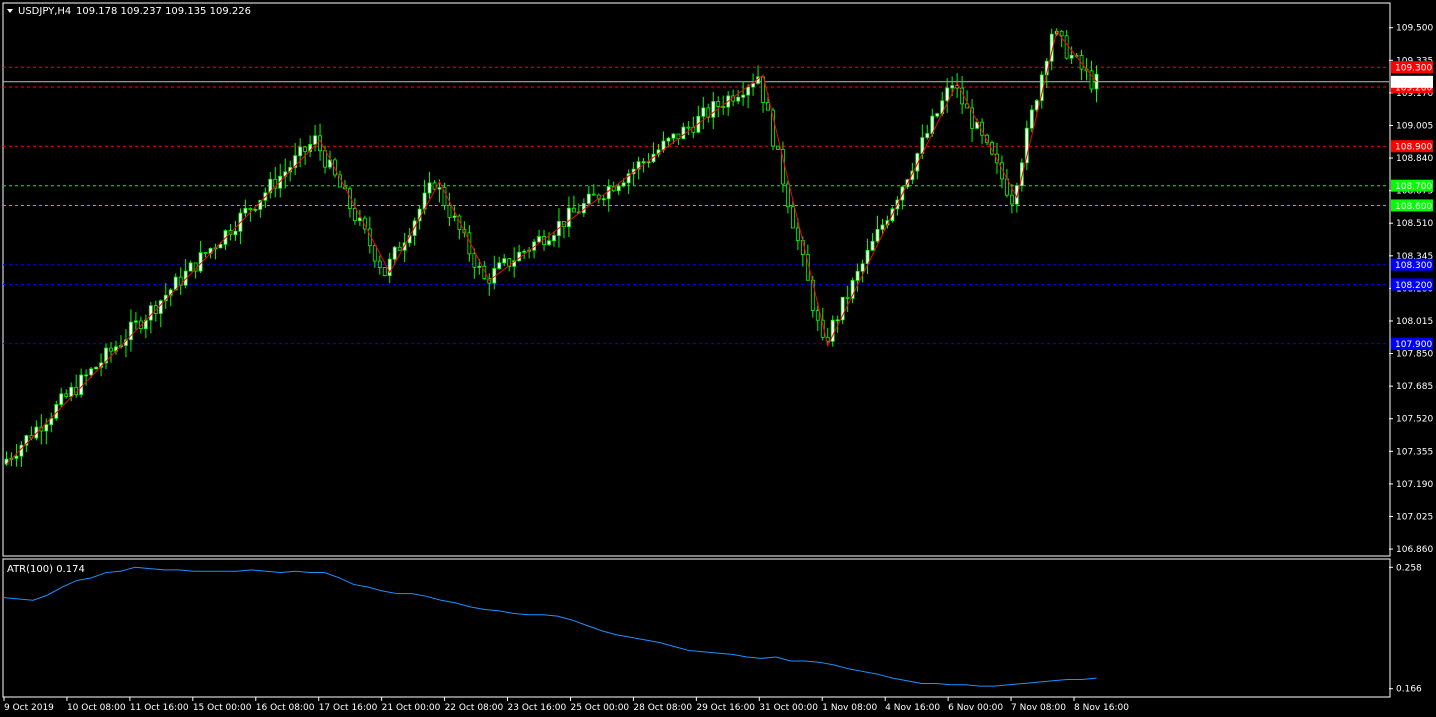 Image resolution: width=1436 pixels, height=717 pixels. I want to click on x-tick-label: 1 Nov 08:00, so click(849, 708).